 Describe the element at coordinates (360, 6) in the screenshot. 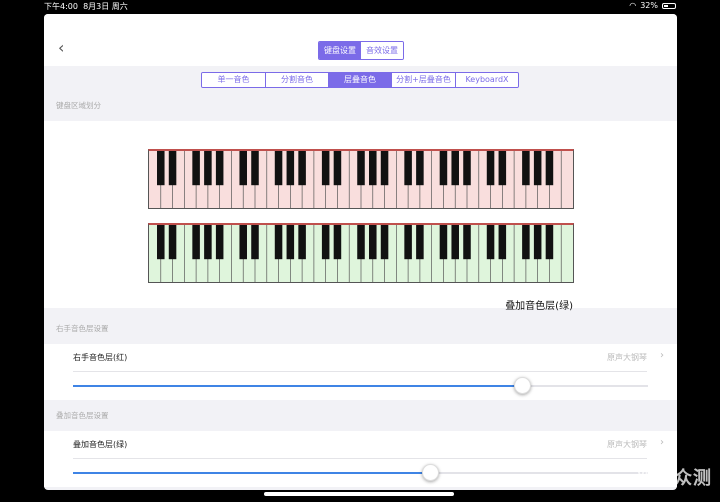

I see `status-bar: 下午4:00 8月3日 周六 ◠ 32%` at that location.